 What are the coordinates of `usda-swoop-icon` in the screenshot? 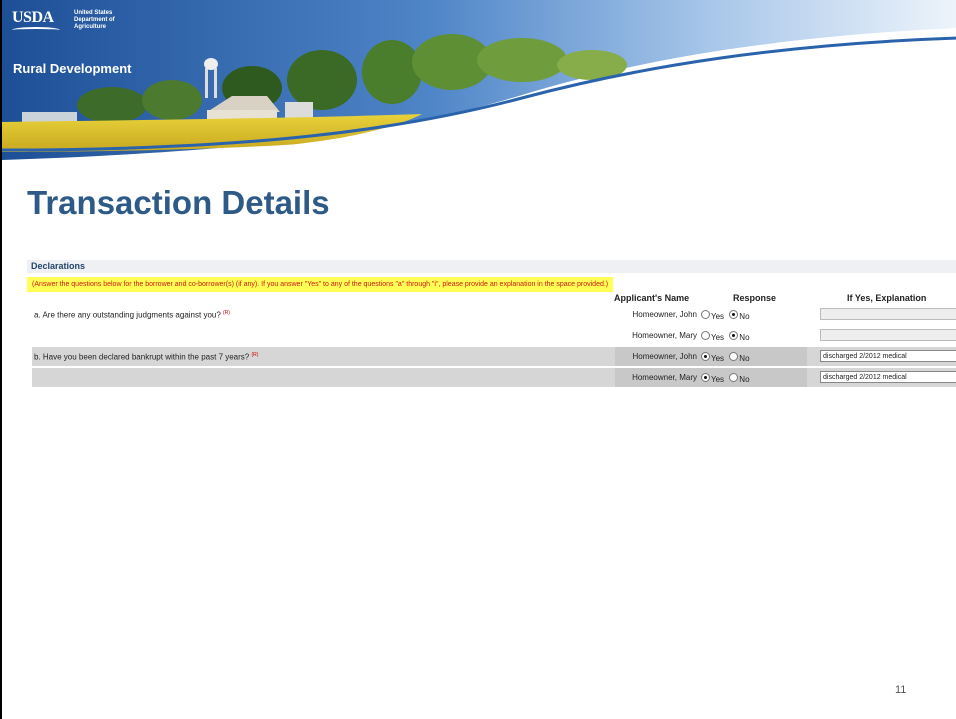 It's located at (36, 30).